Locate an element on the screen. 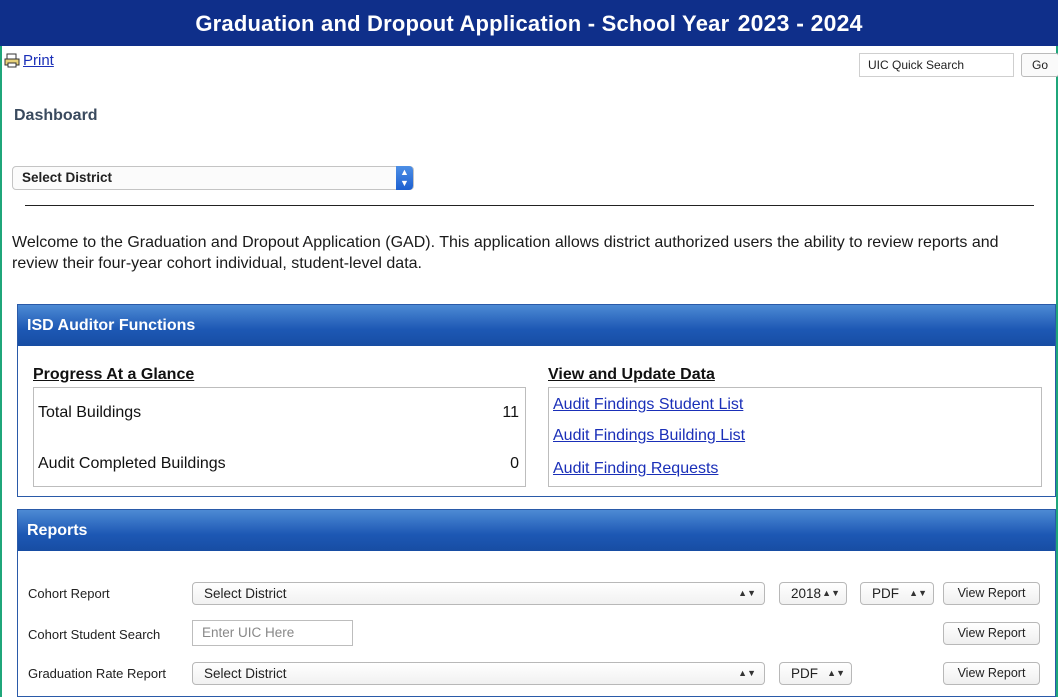  audit-completed-label: Audit Completed Buildings is located at coordinates (132, 463).